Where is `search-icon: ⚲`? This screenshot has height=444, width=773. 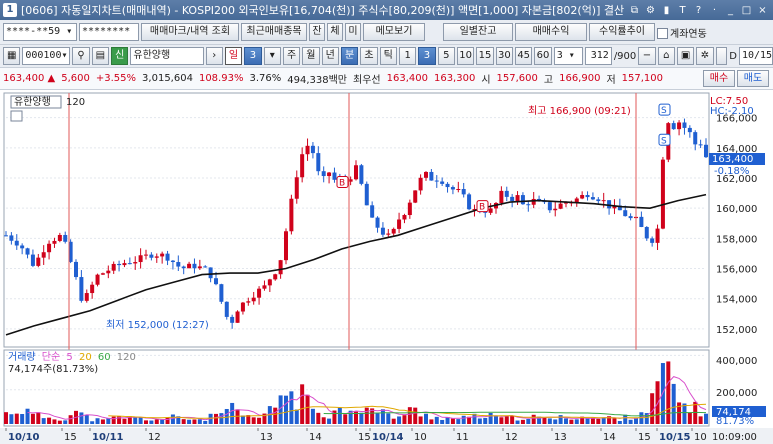
search-icon: ⚲ is located at coordinates (81, 56).